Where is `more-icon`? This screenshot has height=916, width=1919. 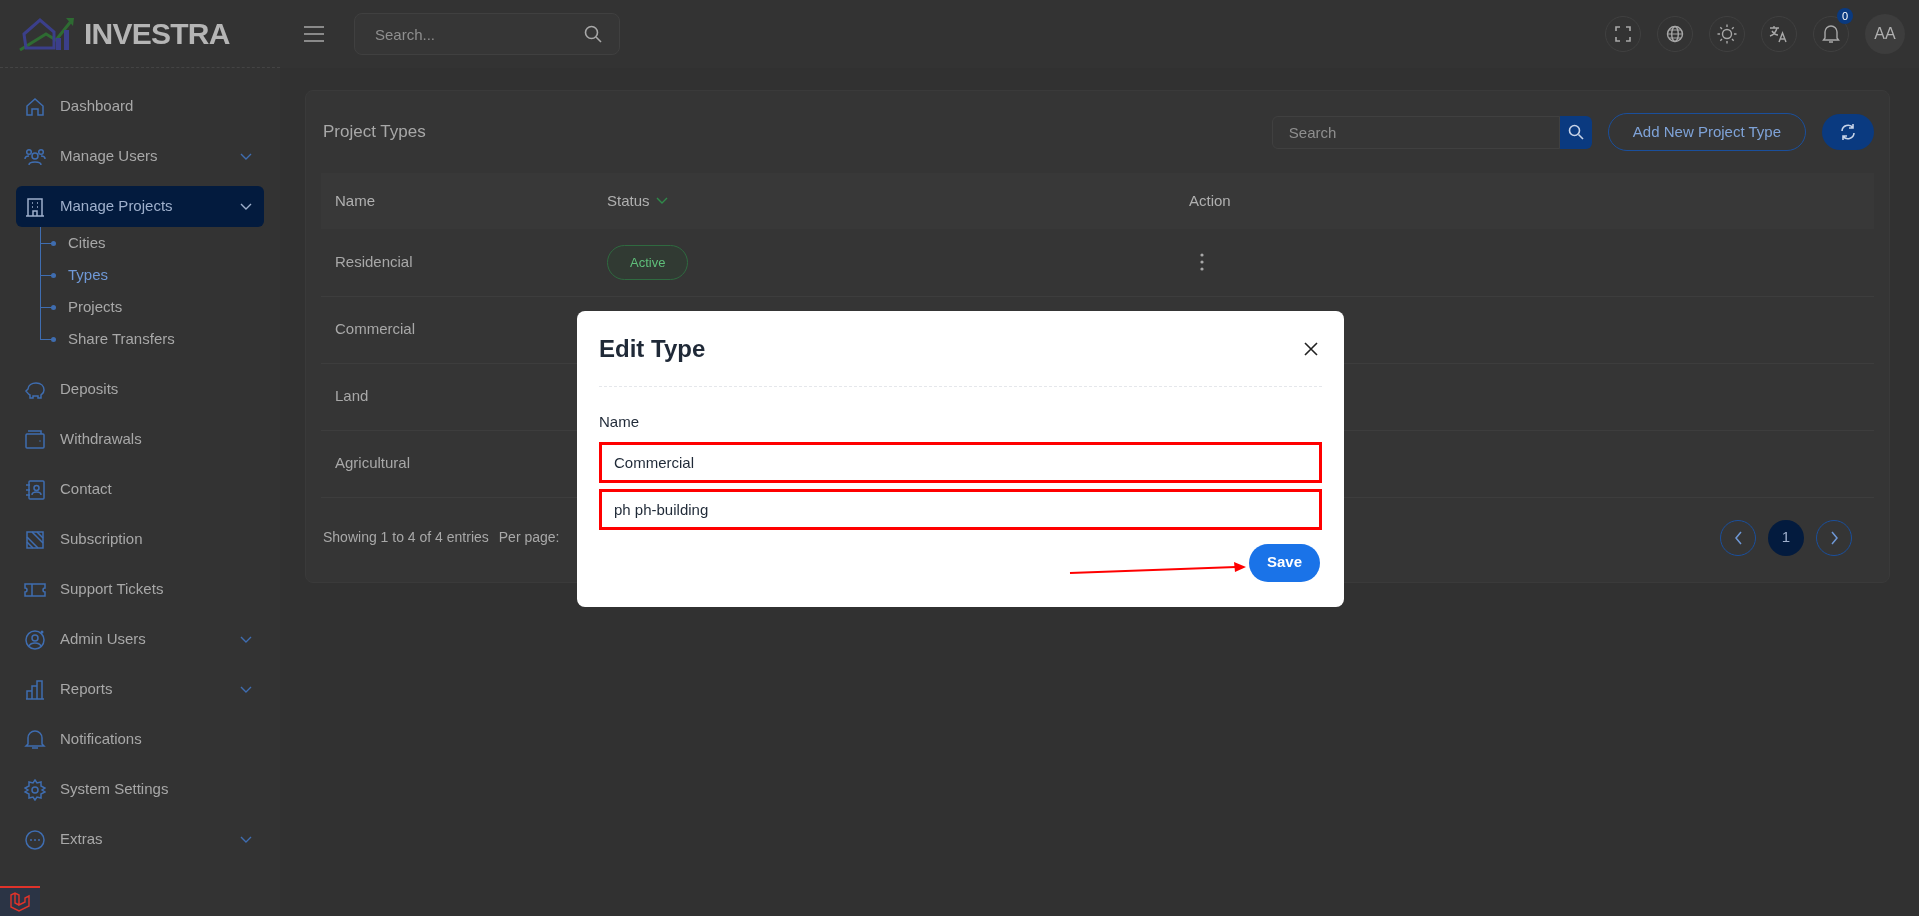
more-icon is located at coordinates (35, 839).